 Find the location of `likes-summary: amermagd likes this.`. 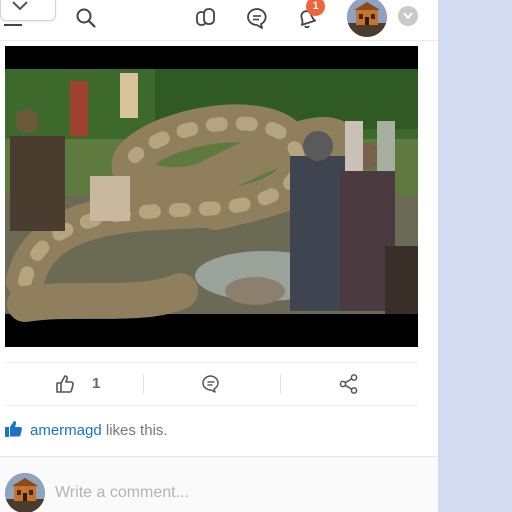

likes-summary: amermagd likes this. is located at coordinates (86, 430).